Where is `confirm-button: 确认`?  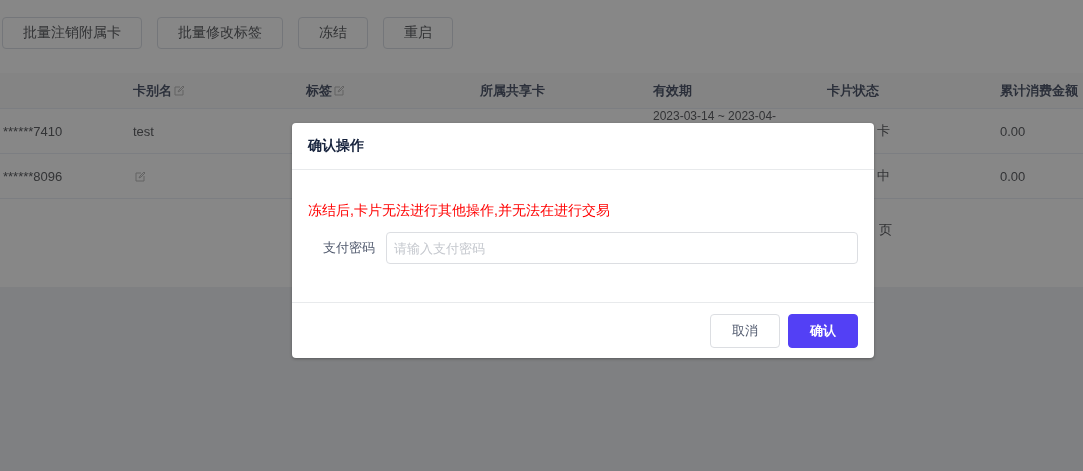 confirm-button: 确认 is located at coordinates (823, 330).